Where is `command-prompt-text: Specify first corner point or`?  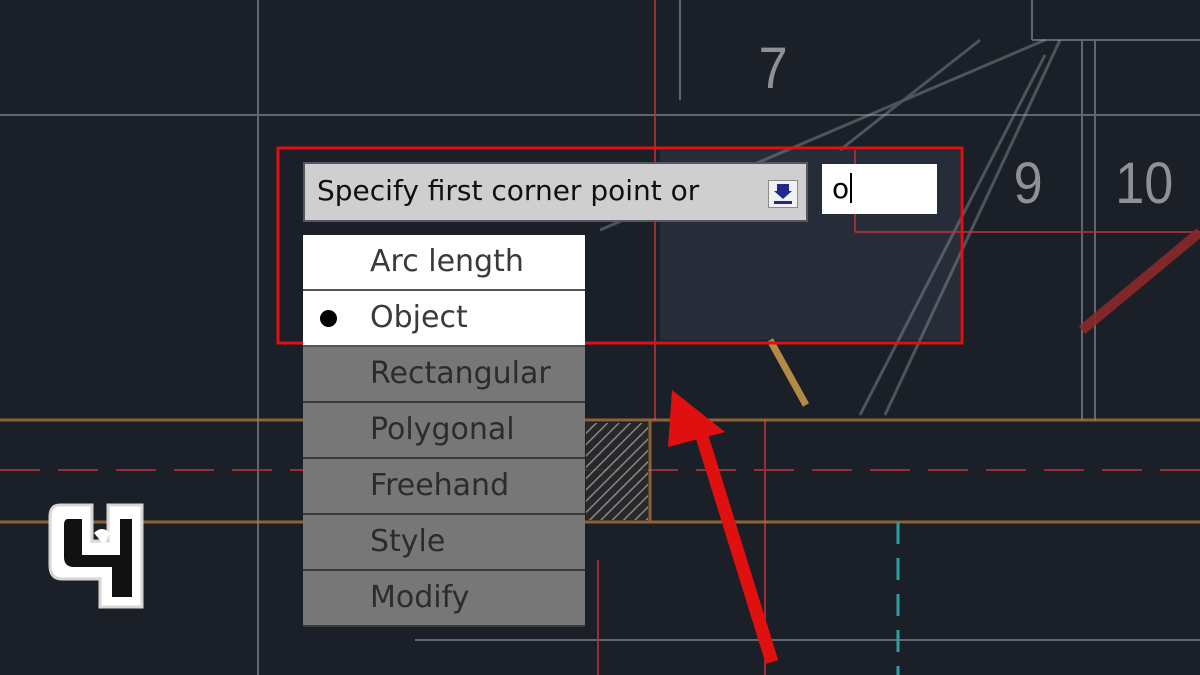 command-prompt-text: Specify first corner point or is located at coordinates (508, 190).